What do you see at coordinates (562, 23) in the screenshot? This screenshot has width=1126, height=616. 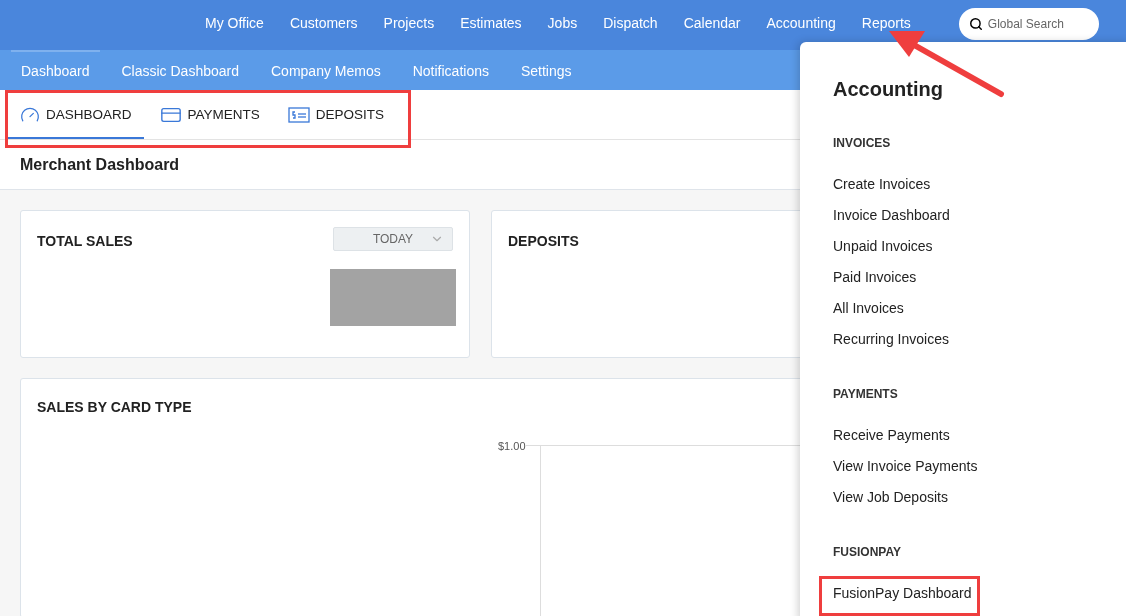 I see `nav-link: Jobs` at bounding box center [562, 23].